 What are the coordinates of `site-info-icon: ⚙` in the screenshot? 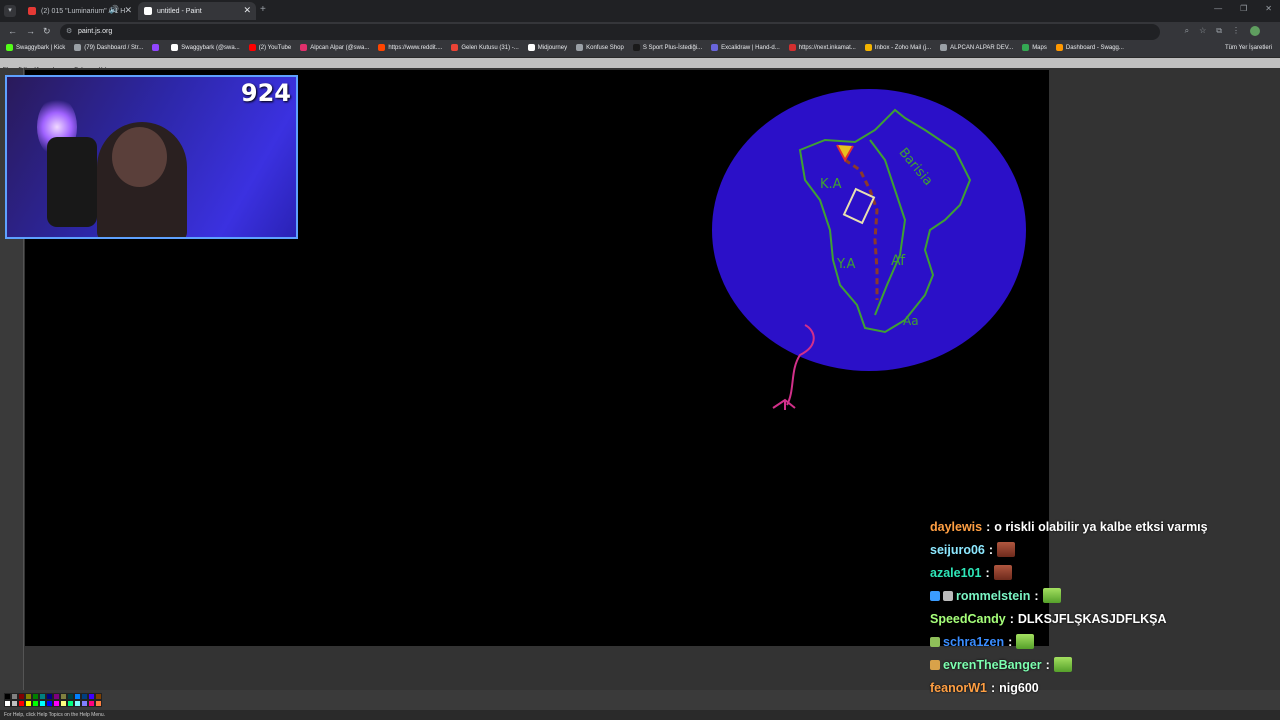 It's located at (69, 32).